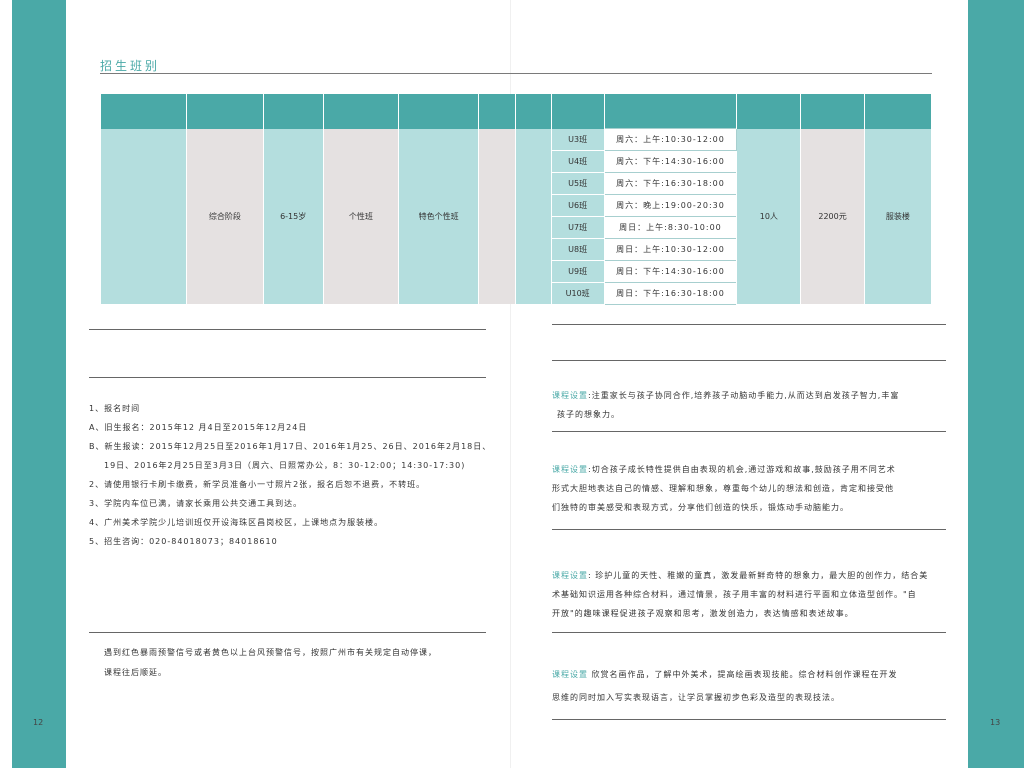  I want to click on fee-cell: 2200元, so click(832, 216).